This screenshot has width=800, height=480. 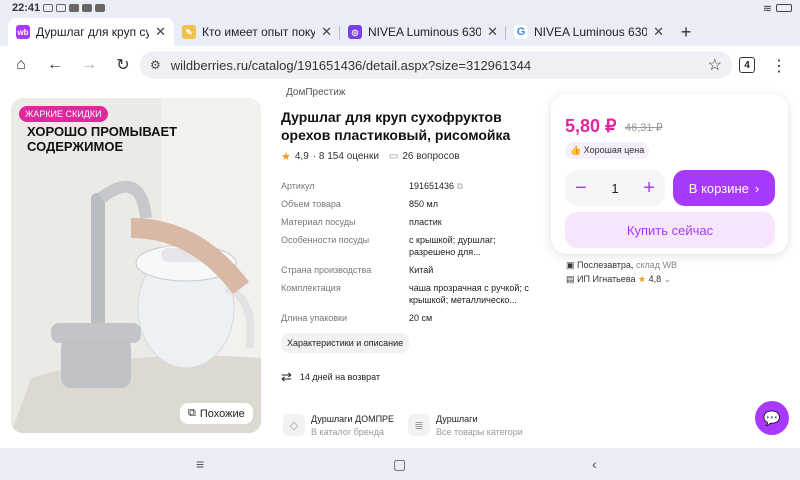 What do you see at coordinates (465, 425) in the screenshot?
I see `category-link: ≣ Дуршлаги Все товары категори` at bounding box center [465, 425].